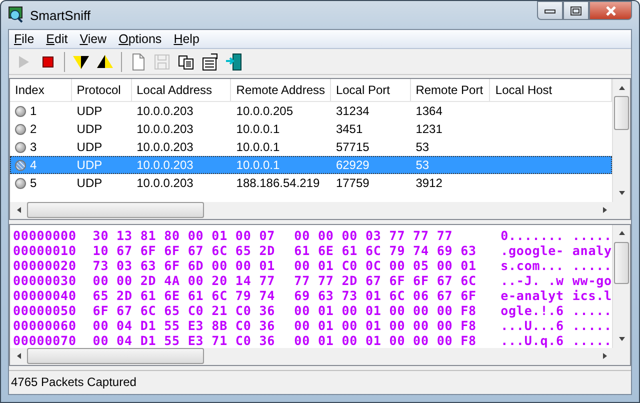 The height and width of the screenshot is (403, 640). Describe the element at coordinates (622, 233) in the screenshot. I see `up-arrow-icon` at that location.